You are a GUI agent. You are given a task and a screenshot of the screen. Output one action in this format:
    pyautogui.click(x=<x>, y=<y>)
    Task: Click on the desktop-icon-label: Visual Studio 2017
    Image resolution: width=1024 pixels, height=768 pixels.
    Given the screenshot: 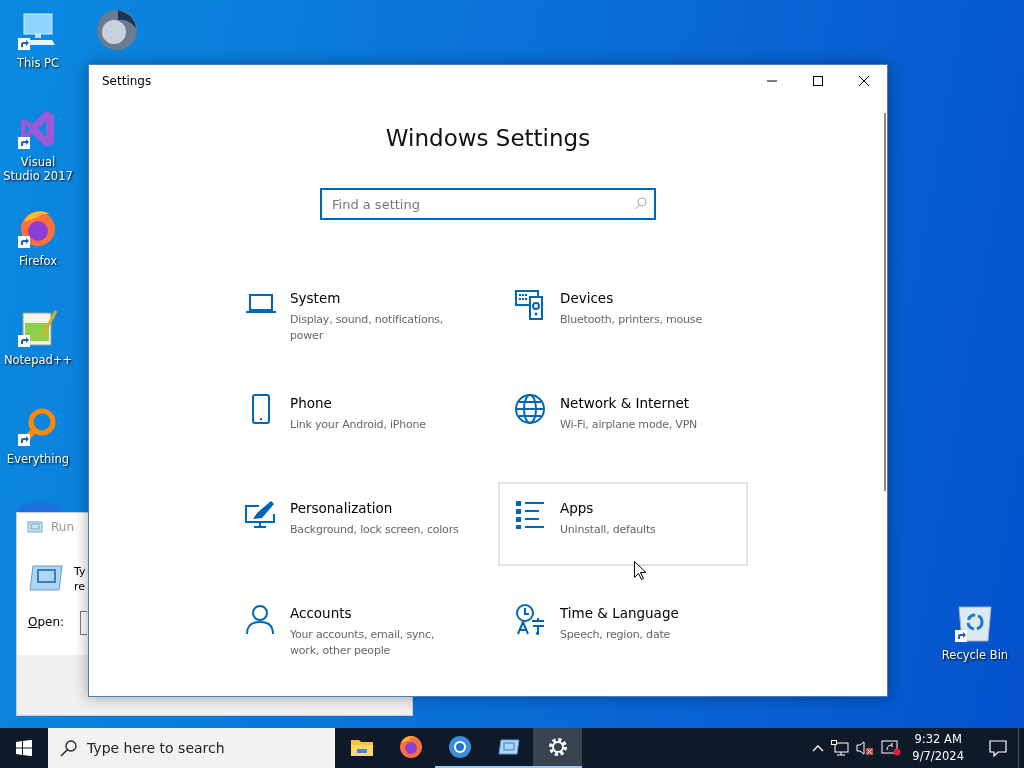 What is the action you would take?
    pyautogui.click(x=38, y=169)
    